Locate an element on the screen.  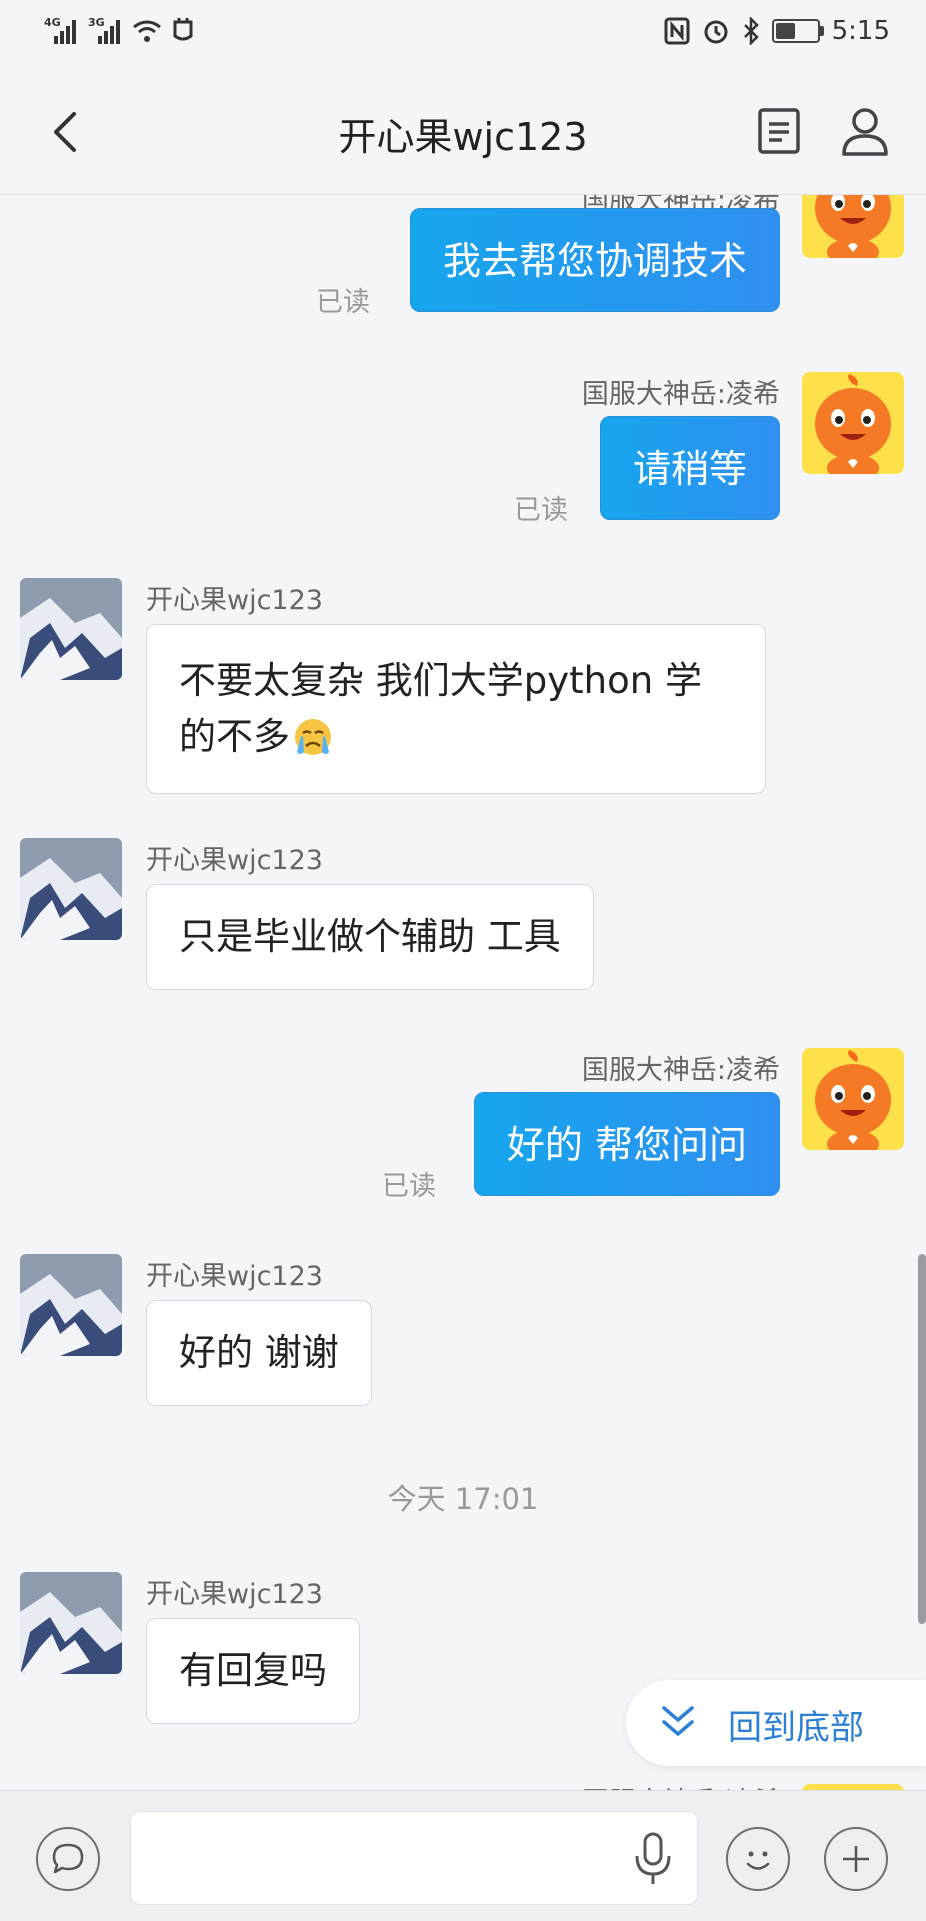
status-left: 4G 3G is located at coordinates (120, 30).